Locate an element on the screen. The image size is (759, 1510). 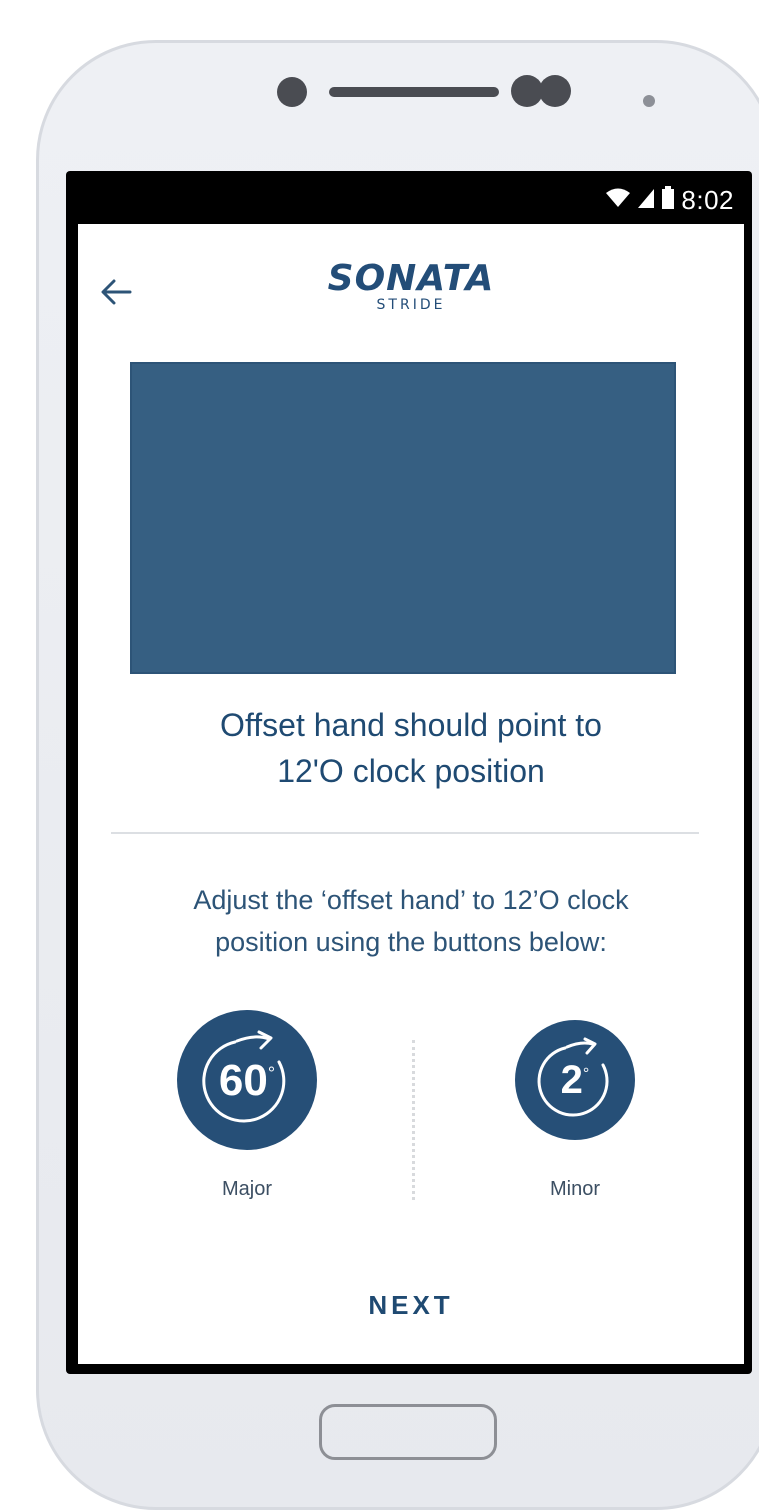
brand-logo: SONATA STRIDE is located at coordinates (411, 285).